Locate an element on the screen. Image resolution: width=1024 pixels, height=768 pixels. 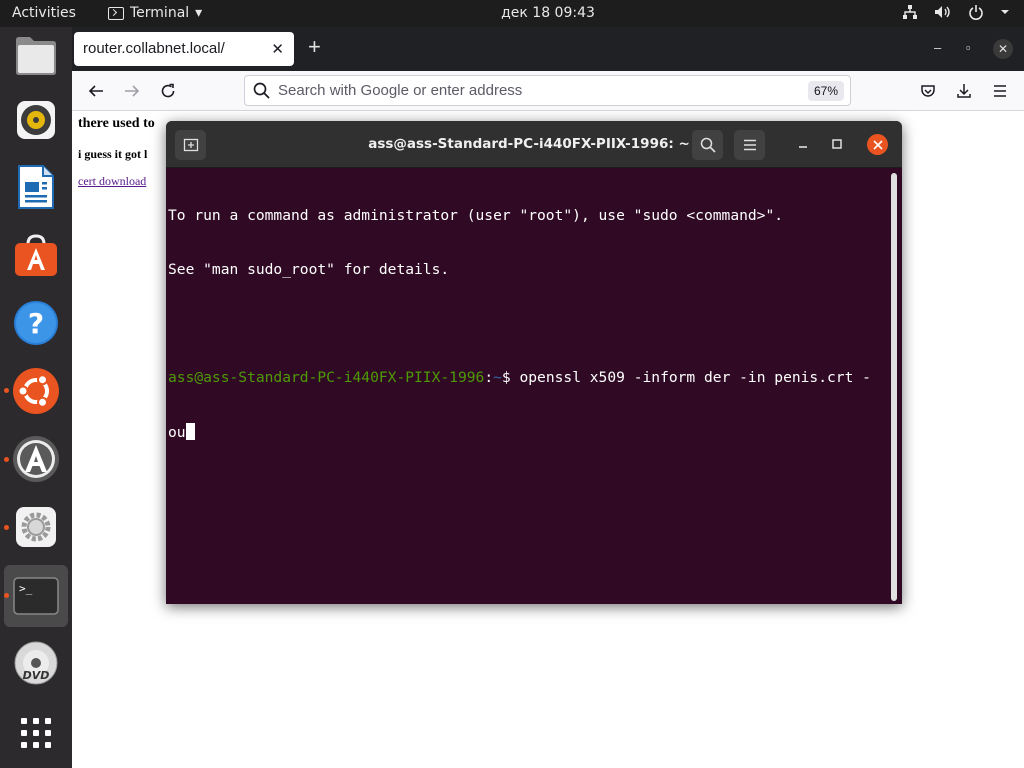
top-bar: Activities Terminal ▾ дек 18 09:43 is located at coordinates (512, 13).